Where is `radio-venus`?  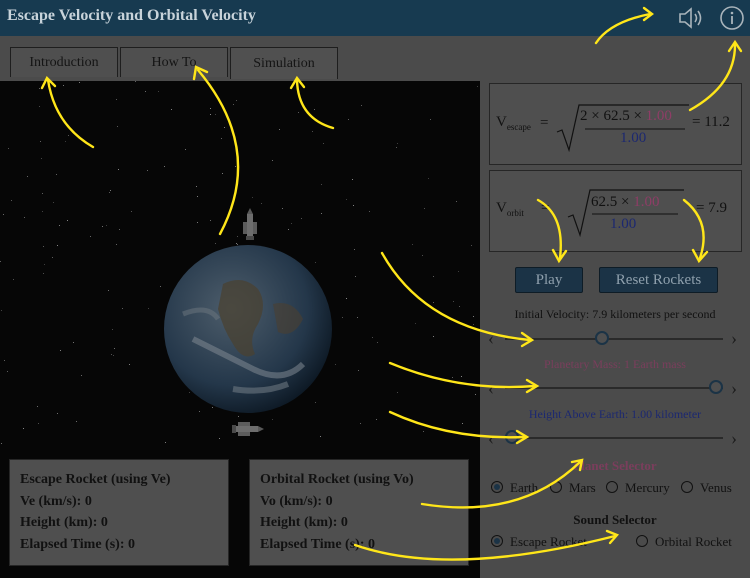 radio-venus is located at coordinates (687, 487).